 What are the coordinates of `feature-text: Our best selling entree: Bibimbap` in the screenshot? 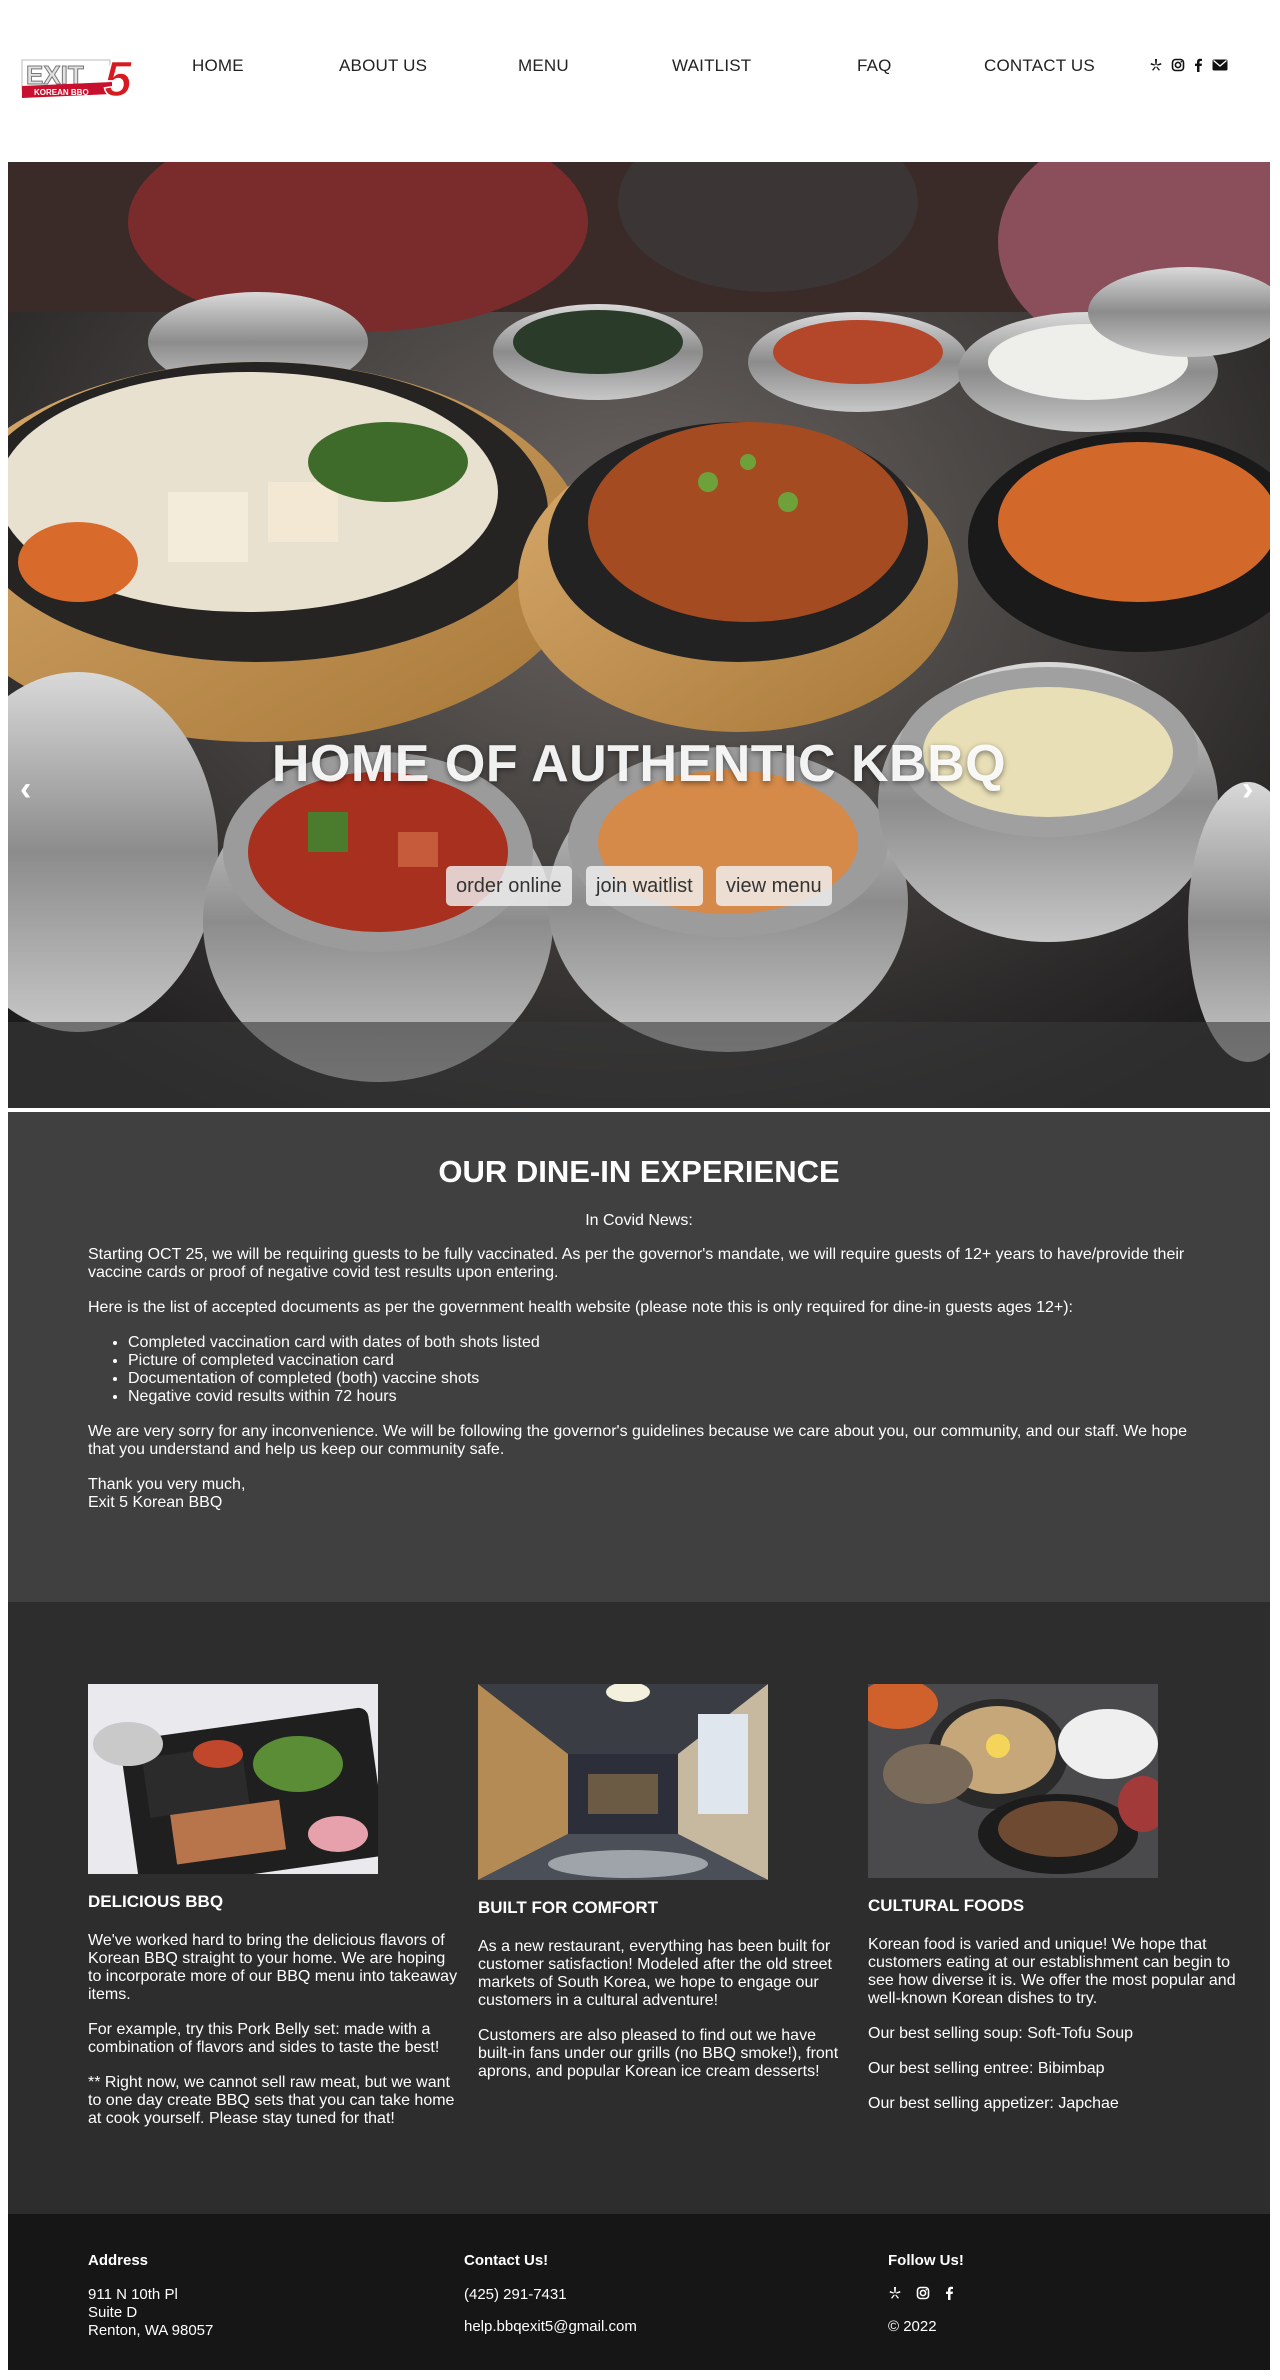 It's located at (986, 2068).